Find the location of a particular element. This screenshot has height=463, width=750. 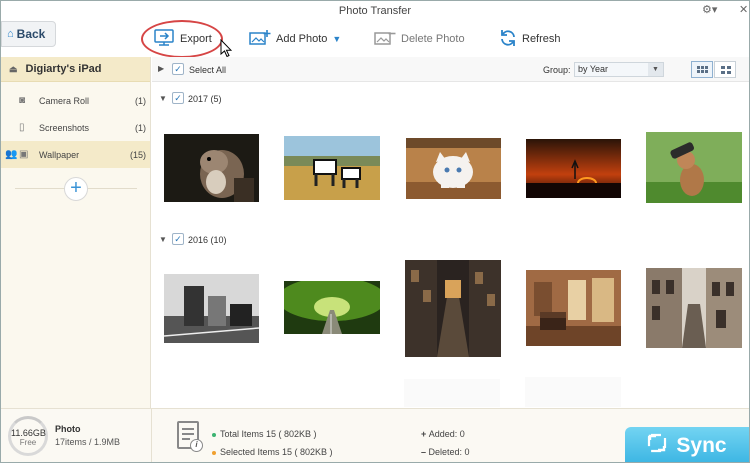

group-label: Group: is located at coordinates (557, 70).